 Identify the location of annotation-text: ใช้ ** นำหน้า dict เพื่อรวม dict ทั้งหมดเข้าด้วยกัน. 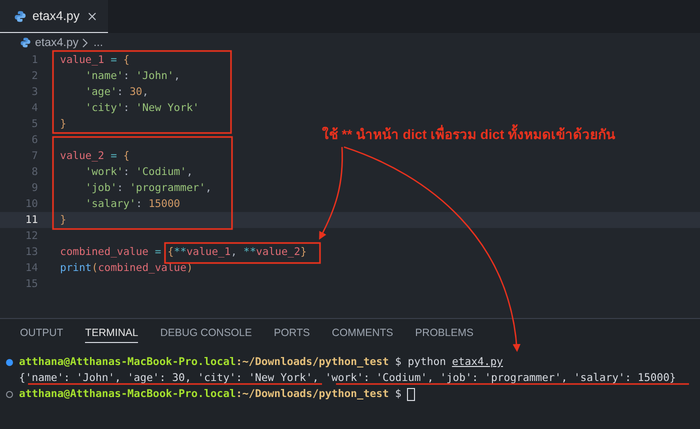
(469, 134).